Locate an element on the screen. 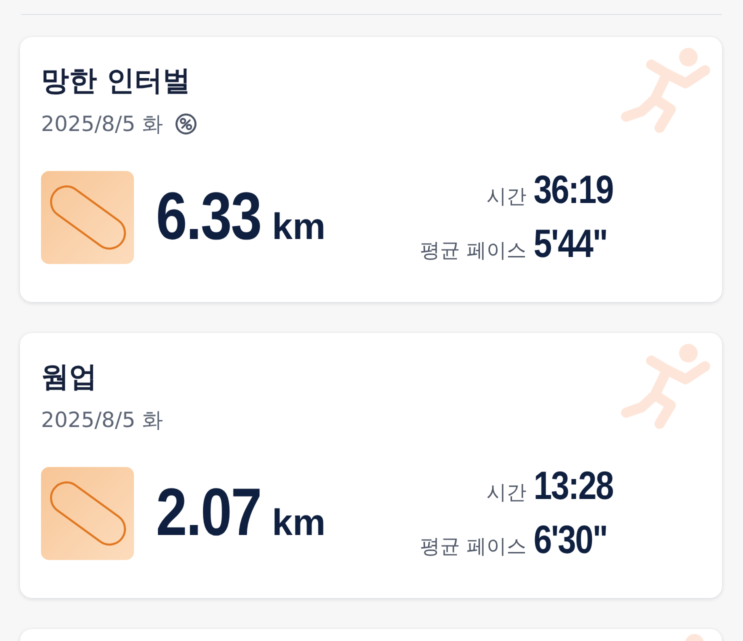  stat-value: 5'44" is located at coordinates (571, 244).